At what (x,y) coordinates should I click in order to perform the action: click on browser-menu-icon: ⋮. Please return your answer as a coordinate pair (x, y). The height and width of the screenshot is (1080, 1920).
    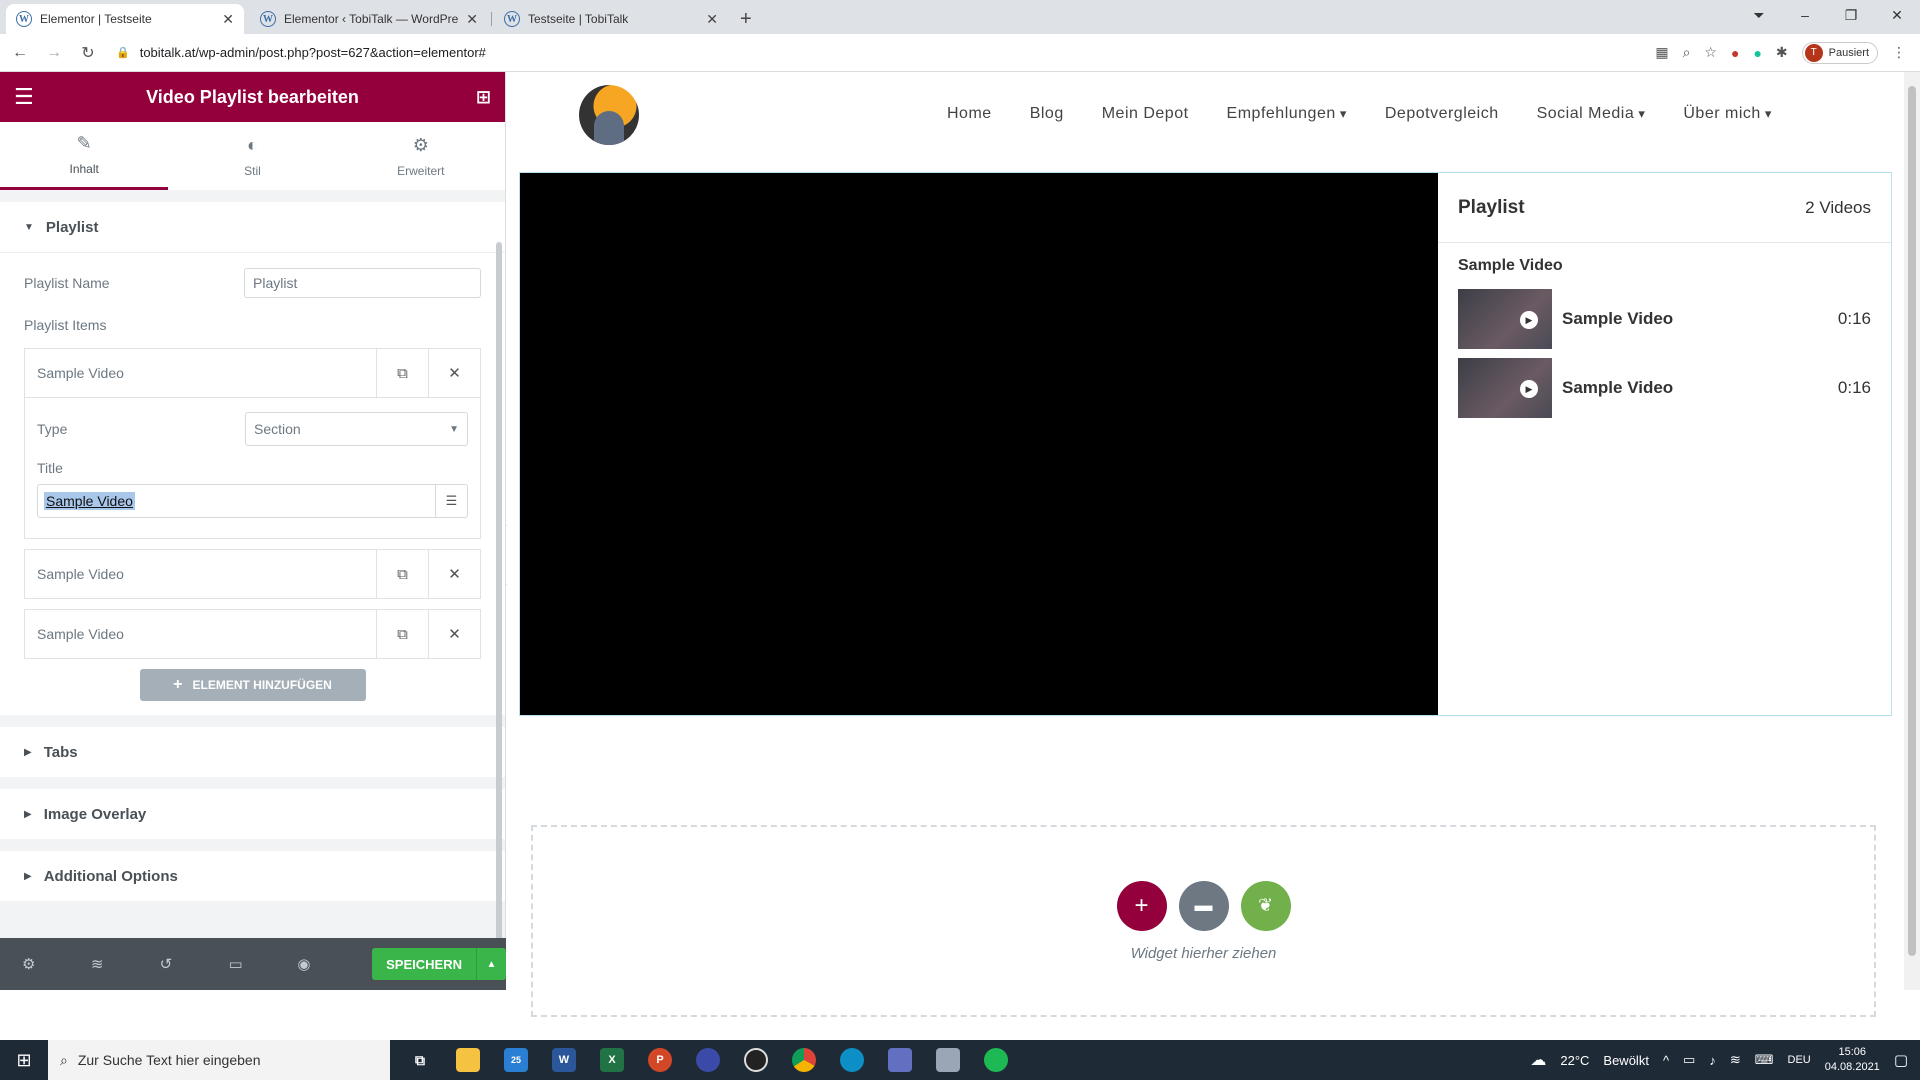
    Looking at the image, I should click on (1899, 52).